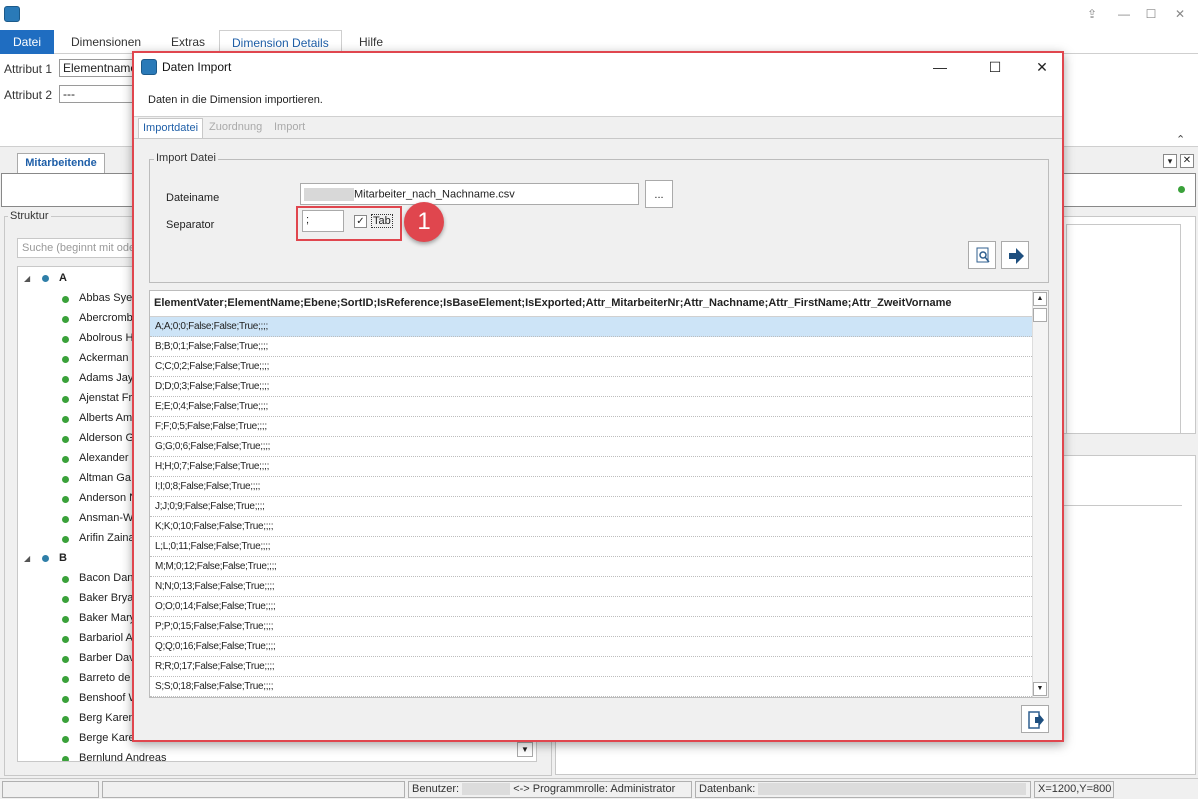 Image resolution: width=1198 pixels, height=799 pixels. Describe the element at coordinates (486, 789) in the screenshot. I see `redacted-user` at that location.